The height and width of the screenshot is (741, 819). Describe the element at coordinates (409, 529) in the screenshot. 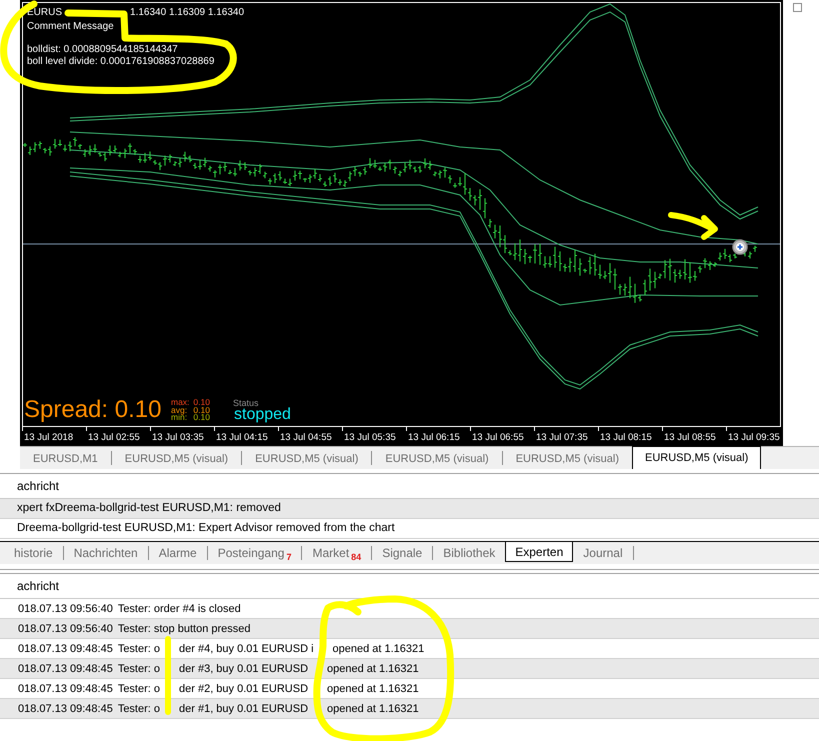

I see `log-row: Dreema-bollgrid-test EURUSD,M1: Expert Advisor removed from the chart` at that location.